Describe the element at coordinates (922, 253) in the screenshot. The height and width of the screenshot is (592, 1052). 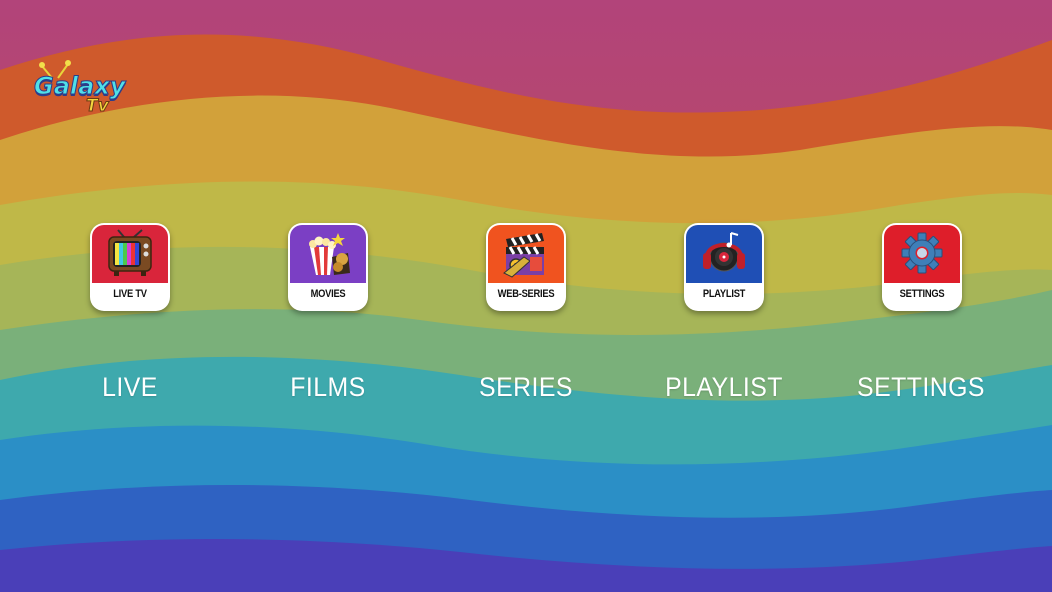
I see `gear-icon` at that location.